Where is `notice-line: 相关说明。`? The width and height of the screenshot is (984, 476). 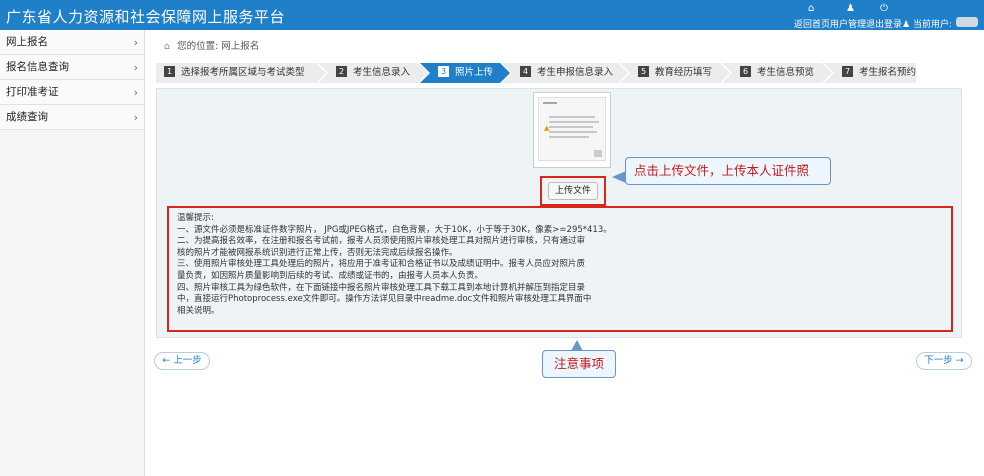 notice-line: 相关说明。 is located at coordinates (198, 310).